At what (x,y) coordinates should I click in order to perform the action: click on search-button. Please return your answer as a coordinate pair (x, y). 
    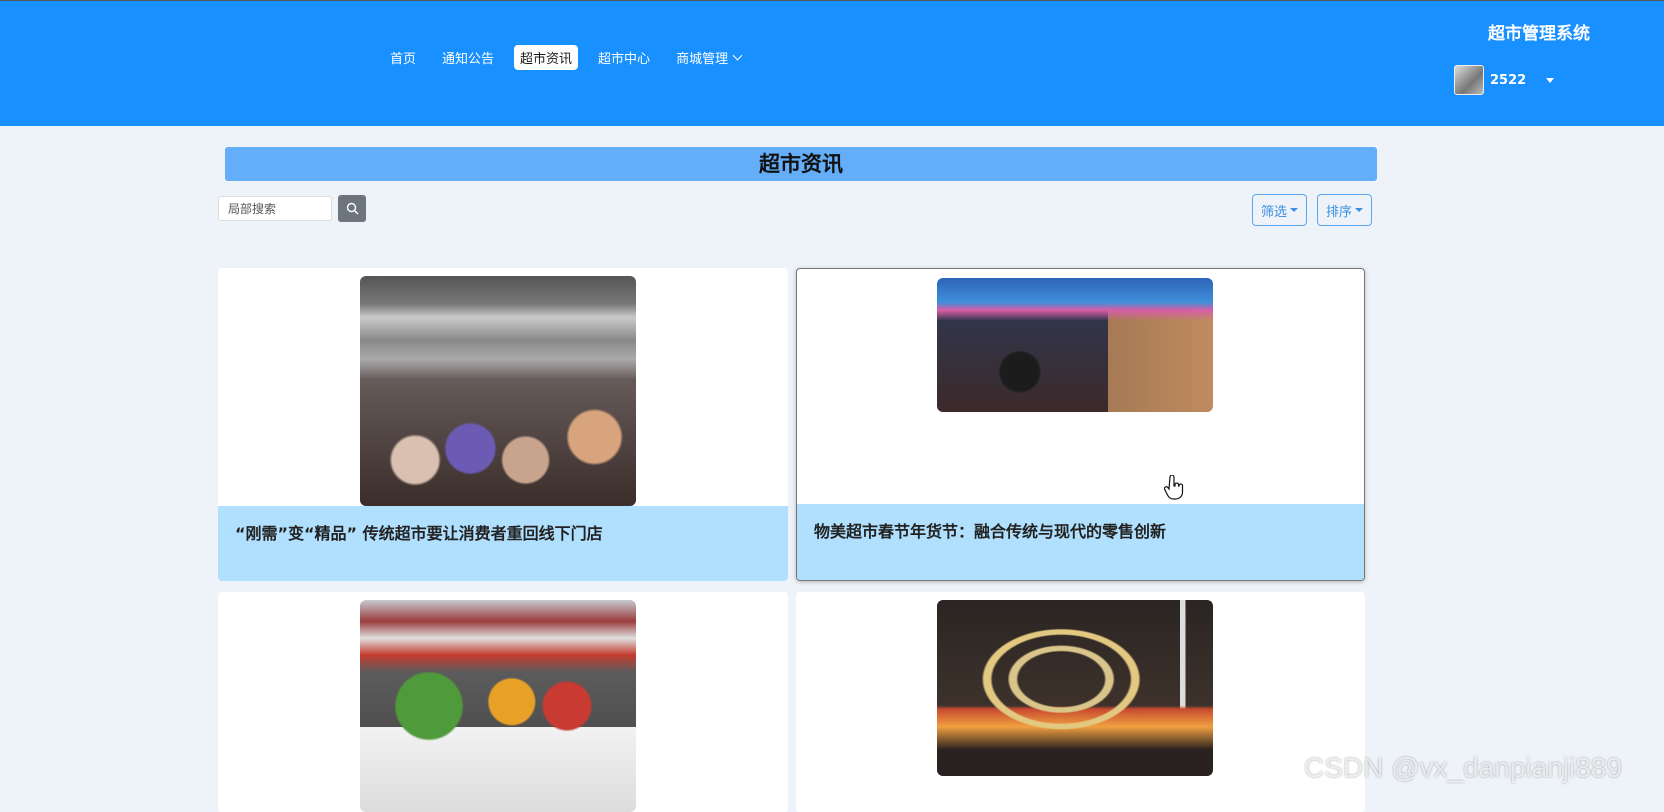
    Looking at the image, I should click on (352, 208).